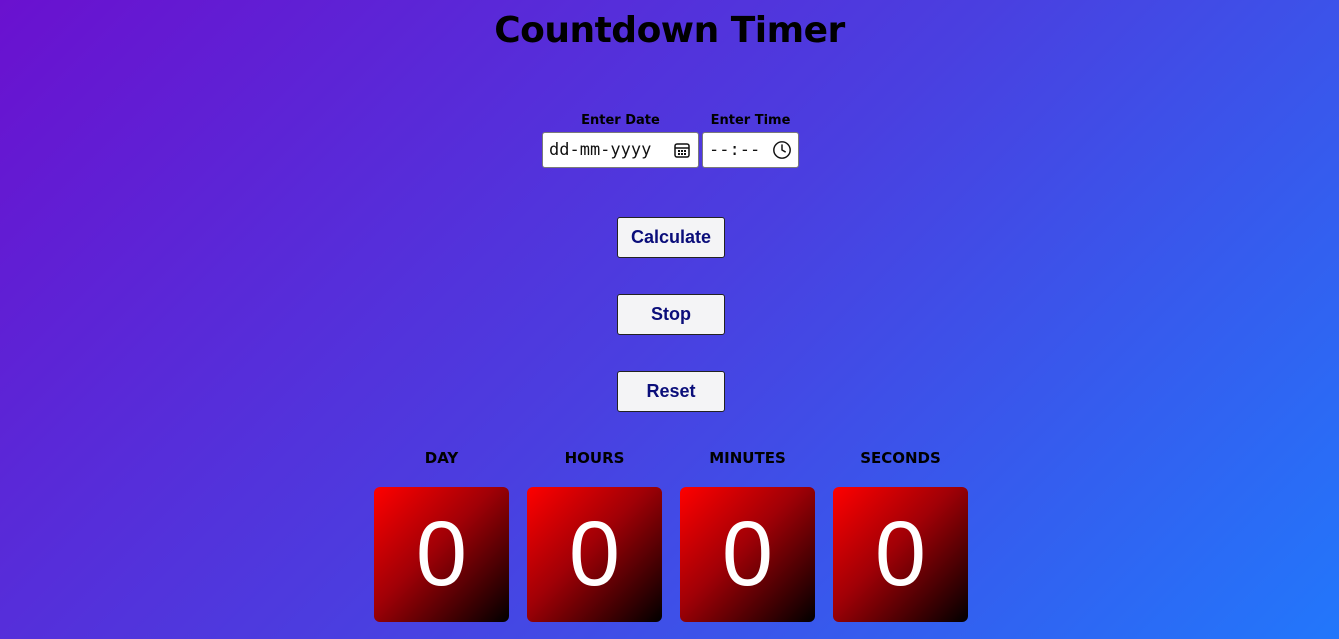  What do you see at coordinates (671, 314) in the screenshot?
I see `stop-button: Stop` at bounding box center [671, 314].